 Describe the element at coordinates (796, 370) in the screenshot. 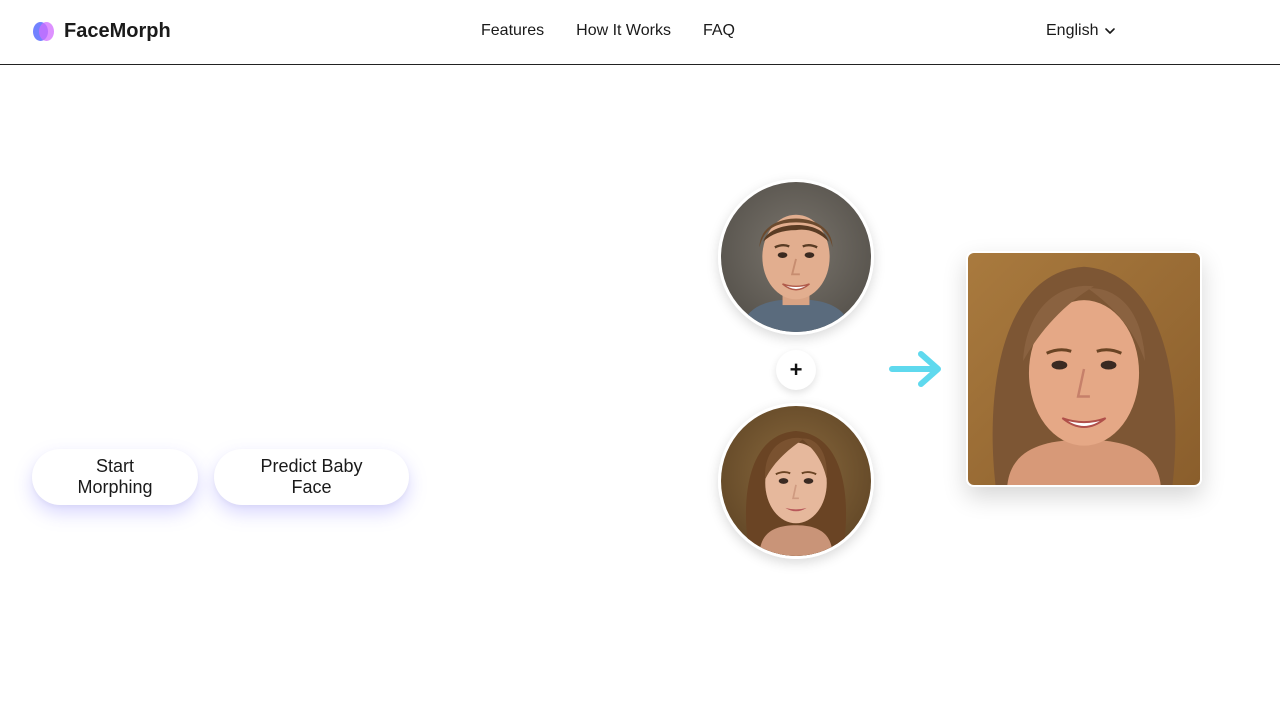

I see `plus-icon: +` at that location.